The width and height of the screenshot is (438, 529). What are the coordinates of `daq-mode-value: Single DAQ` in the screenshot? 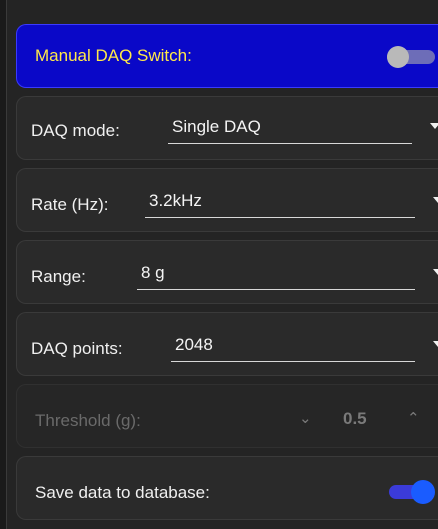 It's located at (216, 126).